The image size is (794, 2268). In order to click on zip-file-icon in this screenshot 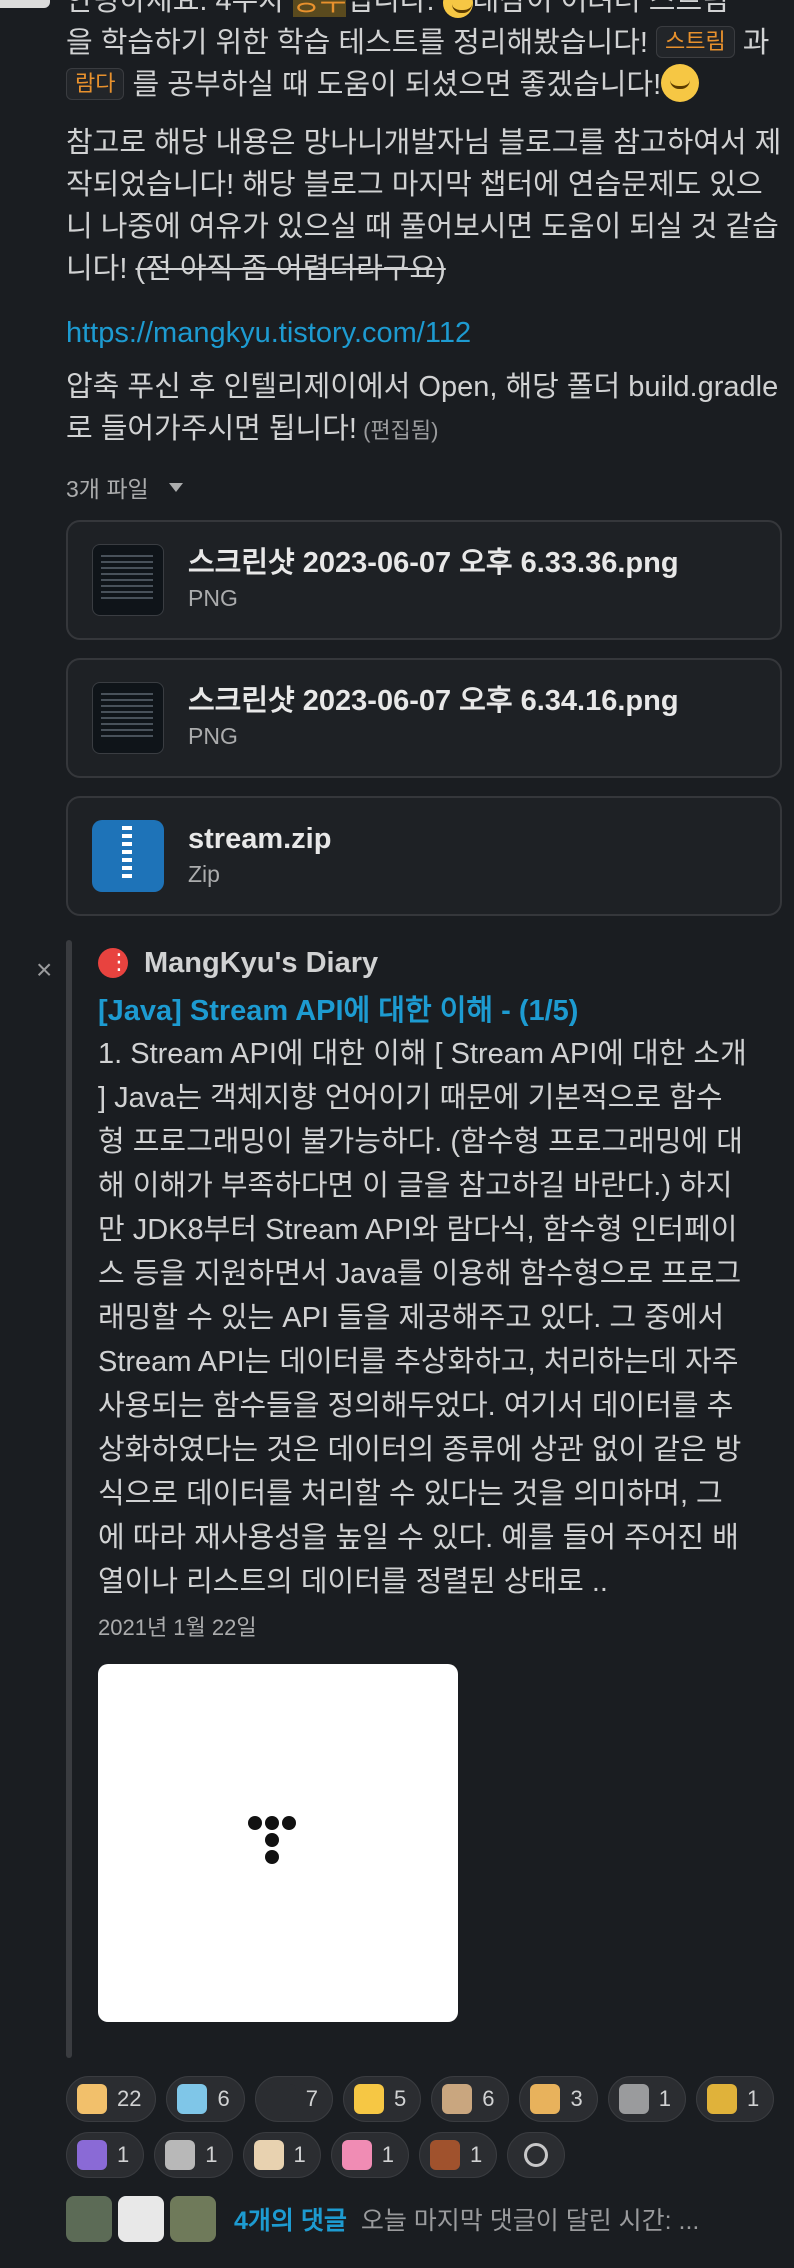, I will do `click(128, 856)`.